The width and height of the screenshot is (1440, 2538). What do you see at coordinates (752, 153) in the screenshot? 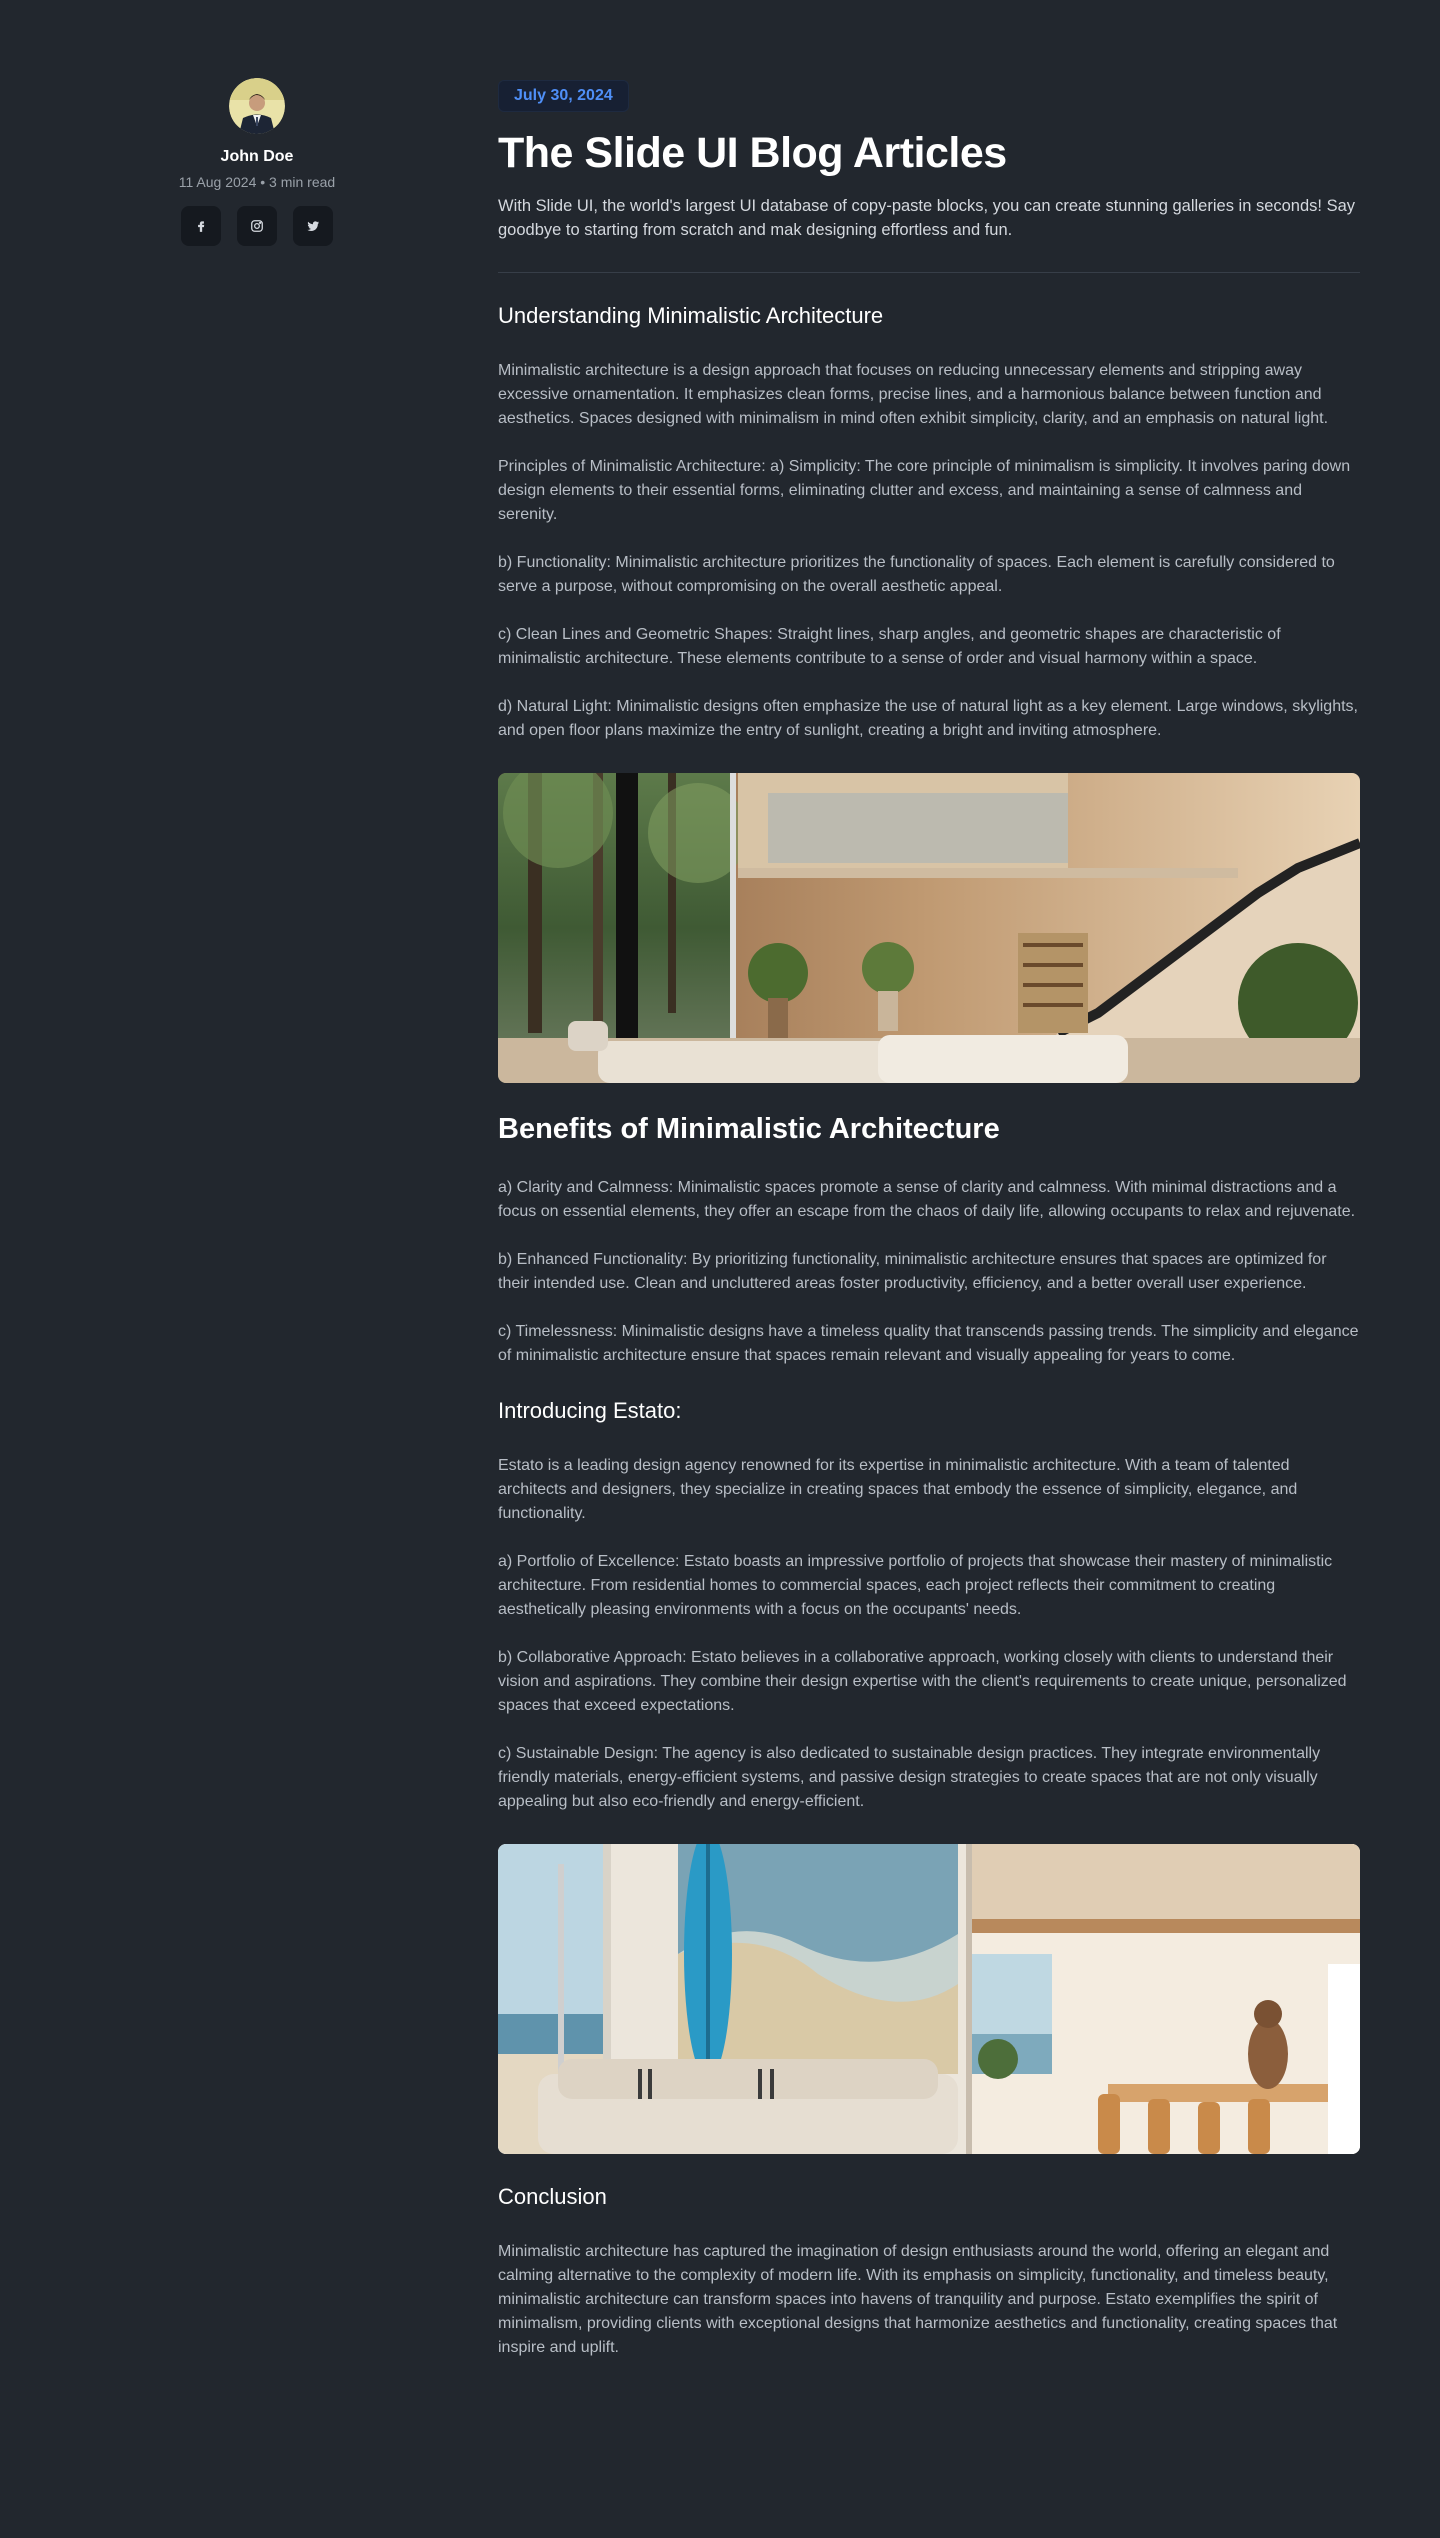
I see `page-title: The Slide UI Blog Articles` at bounding box center [752, 153].